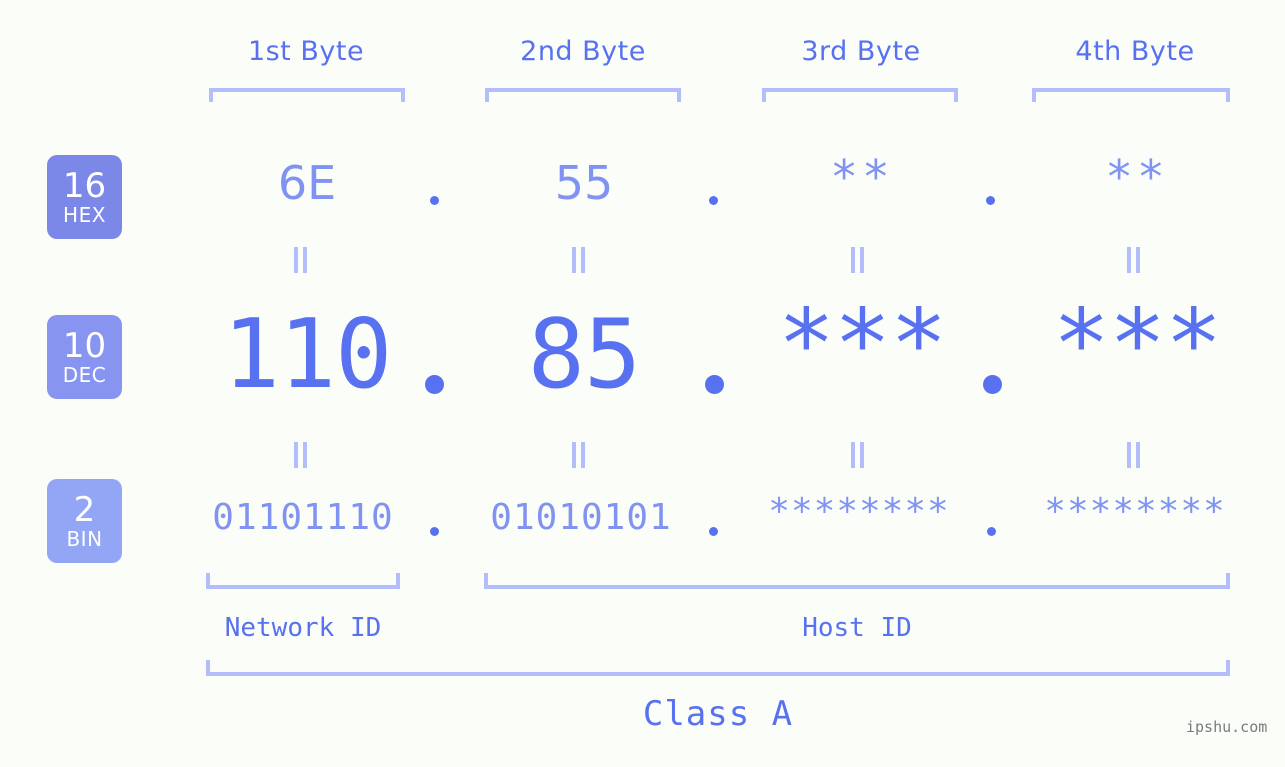 The height and width of the screenshot is (767, 1285). Describe the element at coordinates (84, 215) in the screenshot. I see `base-badge-hex-label: HEX` at that location.